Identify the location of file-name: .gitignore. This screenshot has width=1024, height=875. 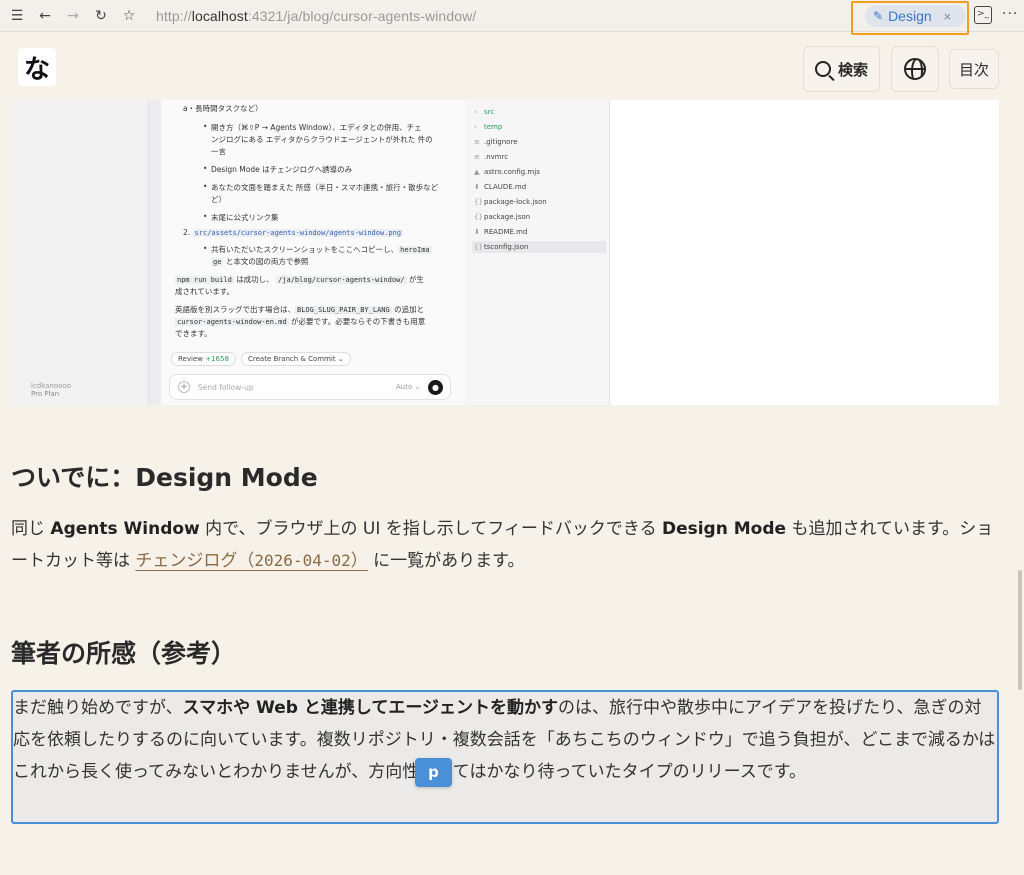
(501, 142).